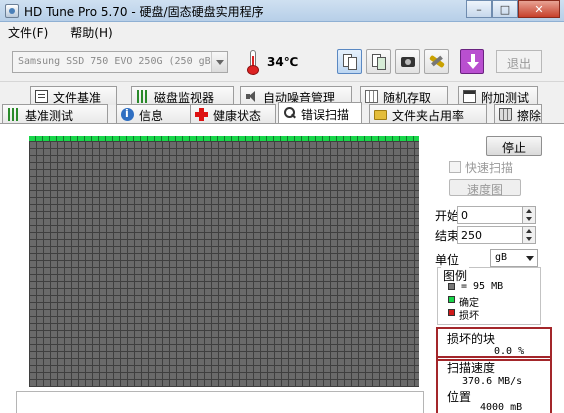 The width and height of the screenshot is (564, 413). I want to click on drive-select: Samsung SSD 750 EVO 250G (250 gB), so click(120, 62).